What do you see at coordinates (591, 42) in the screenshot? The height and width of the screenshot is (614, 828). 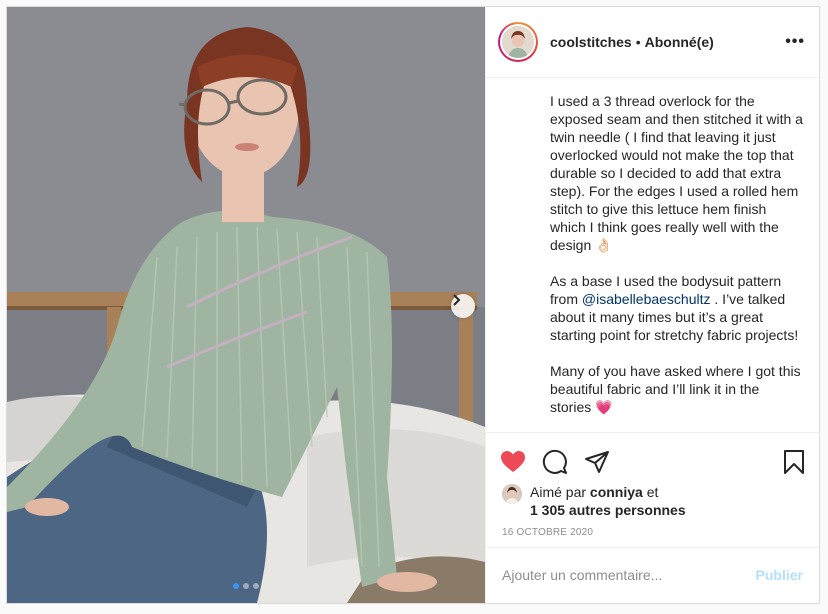 I see `username-link: coolstitches` at bounding box center [591, 42].